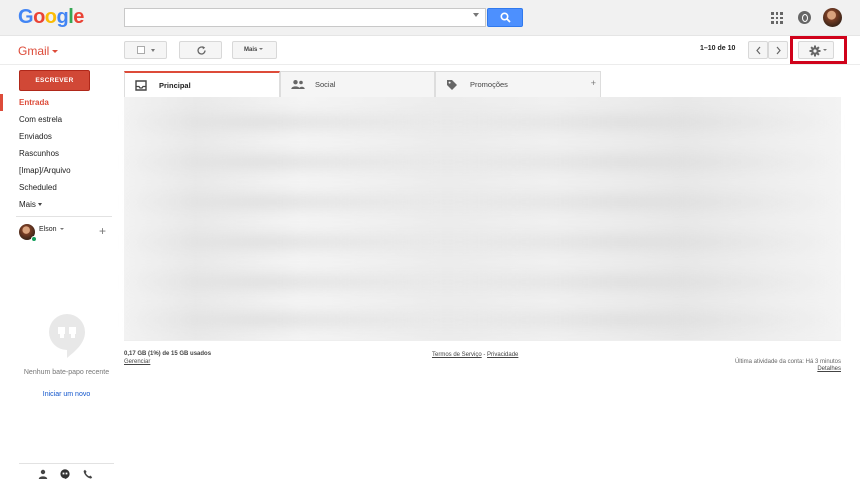 This screenshot has width=860, height=484. Describe the element at coordinates (54, 80) in the screenshot. I see `compose-button: ESCREVER` at that location.